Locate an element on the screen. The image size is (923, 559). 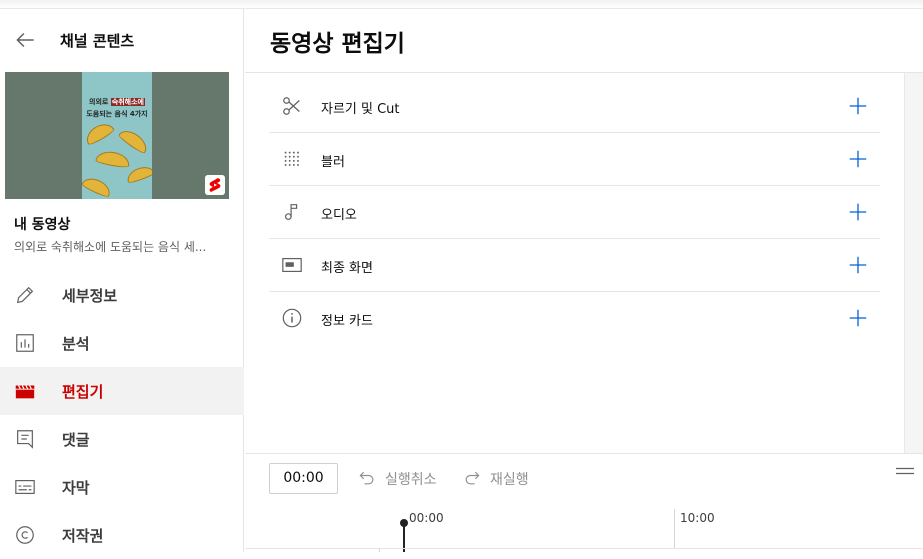
blur-icon is located at coordinates (291, 158).